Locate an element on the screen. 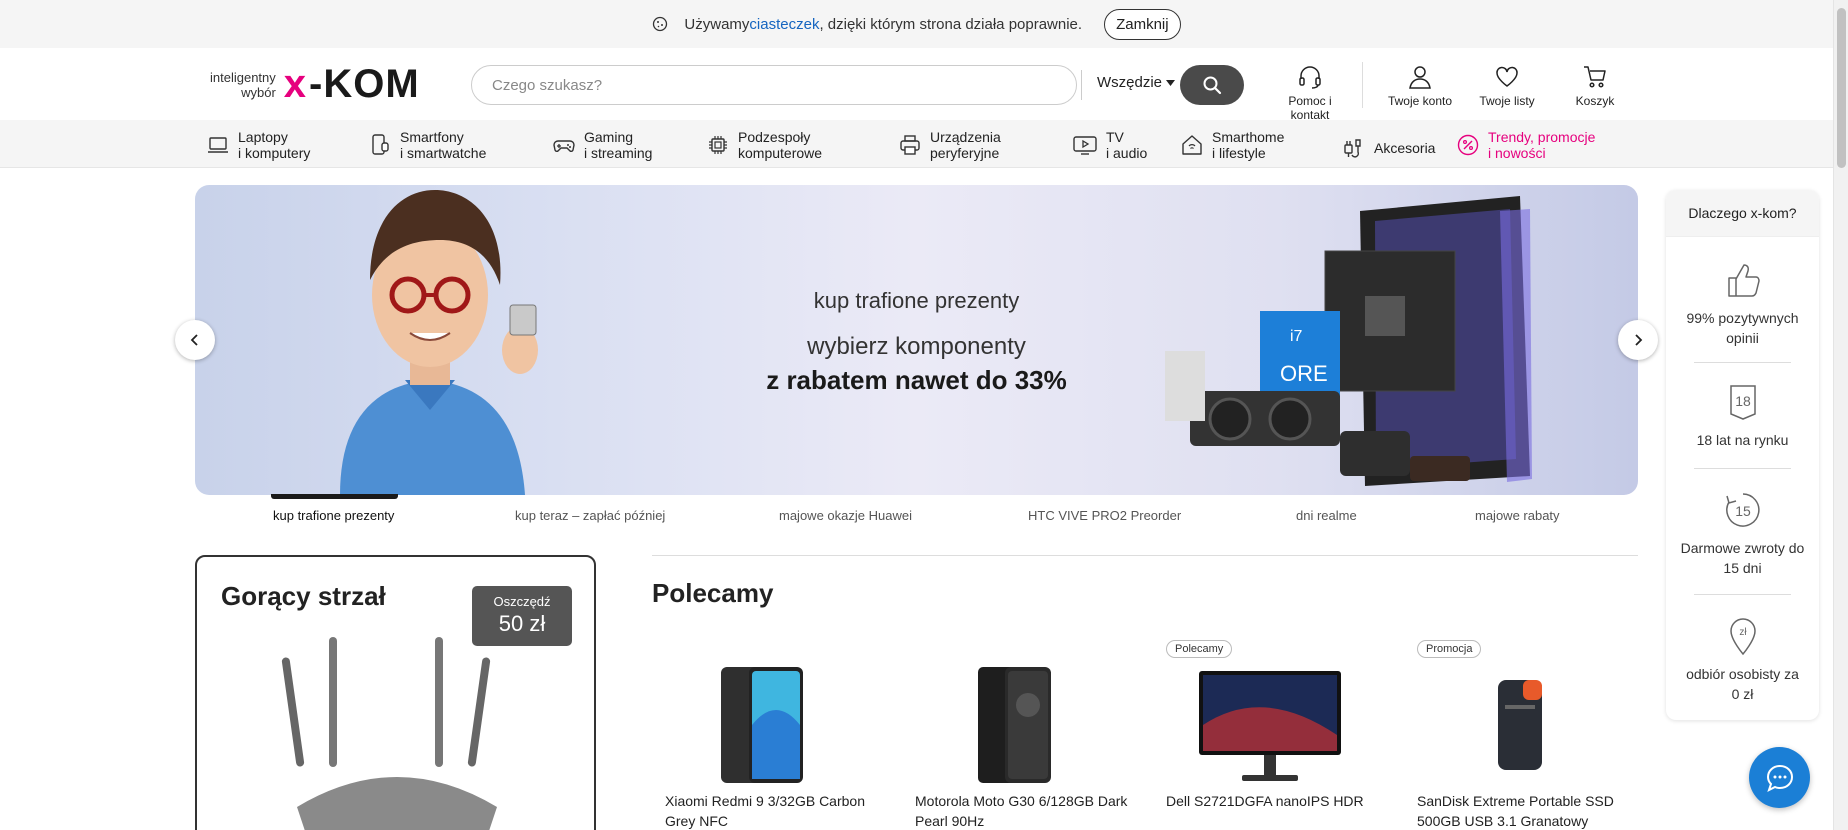 The image size is (1848, 830). product-badge: Promocja is located at coordinates (1449, 649).